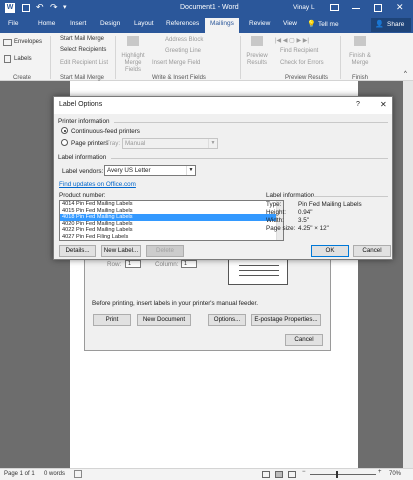 The width and height of the screenshot is (413, 480). I want to click on page-count: Page 1 of 1, so click(19, 474).